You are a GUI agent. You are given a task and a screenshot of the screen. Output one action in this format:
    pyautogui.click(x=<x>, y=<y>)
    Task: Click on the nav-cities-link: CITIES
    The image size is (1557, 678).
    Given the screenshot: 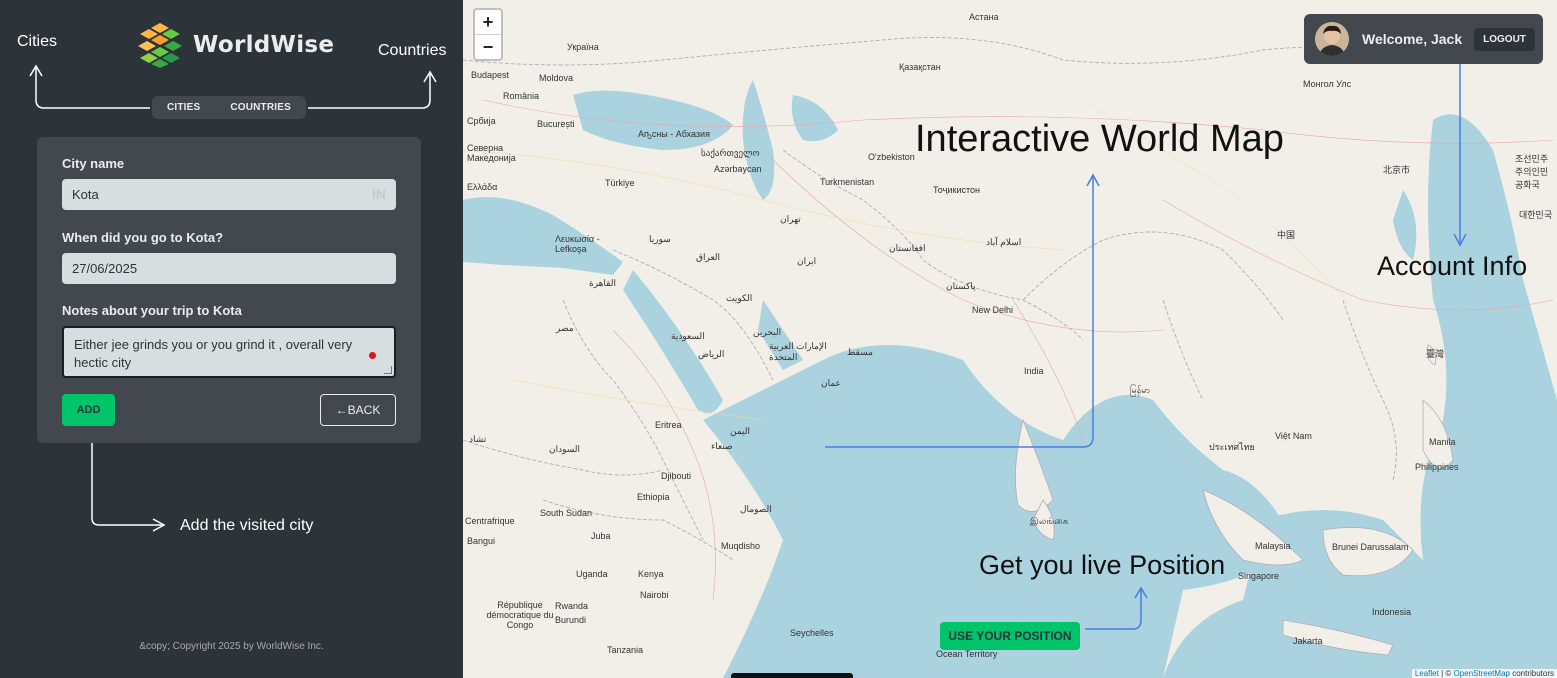 What is the action you would take?
    pyautogui.click(x=183, y=107)
    